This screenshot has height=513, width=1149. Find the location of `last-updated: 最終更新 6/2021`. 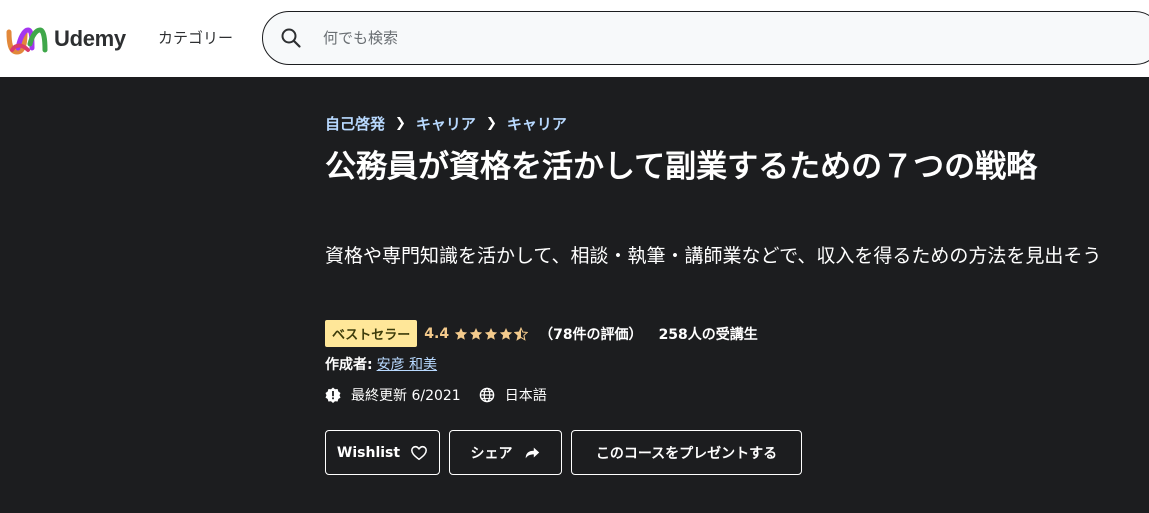

last-updated: 最終更新 6/2021 is located at coordinates (393, 395).